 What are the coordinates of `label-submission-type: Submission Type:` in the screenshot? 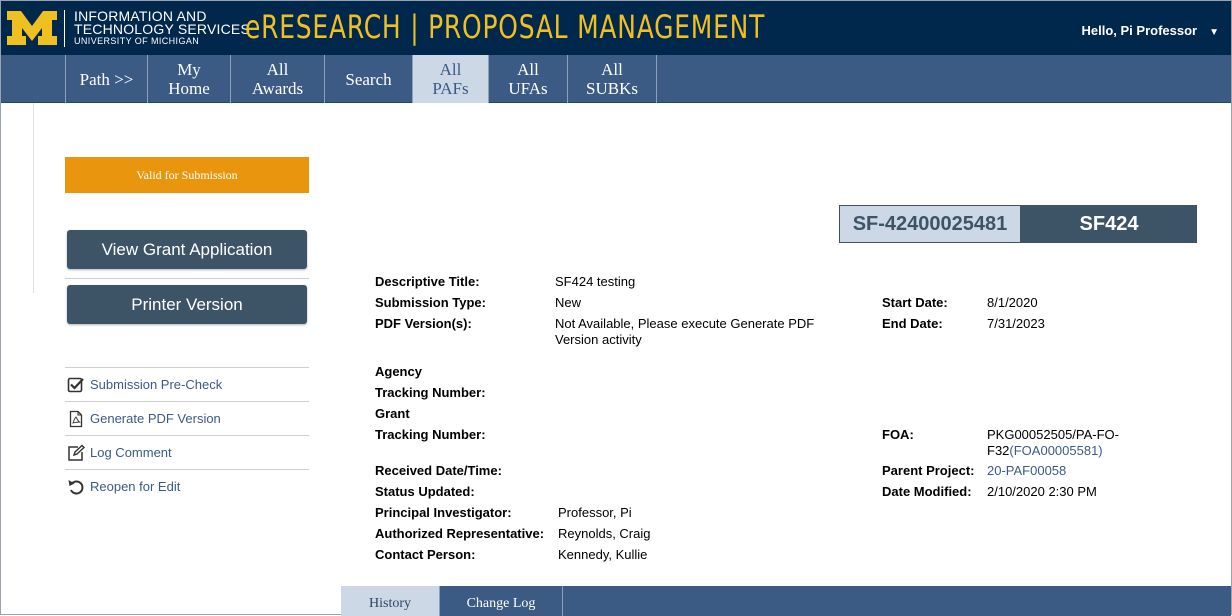 It's located at (430, 302).